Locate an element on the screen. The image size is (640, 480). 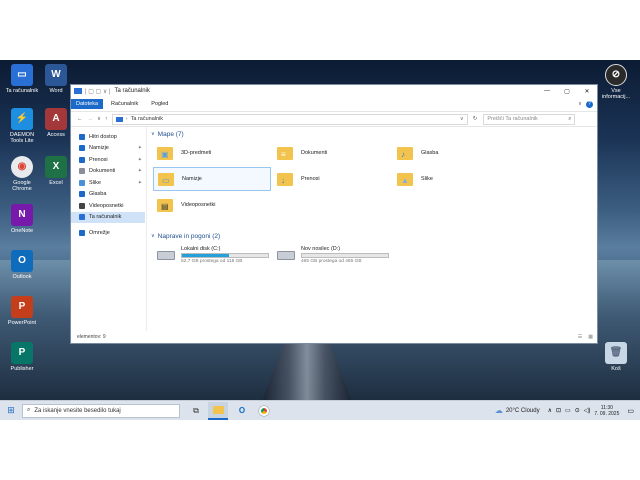
chrome-app-icon: ◉ is located at coordinates (22, 167).